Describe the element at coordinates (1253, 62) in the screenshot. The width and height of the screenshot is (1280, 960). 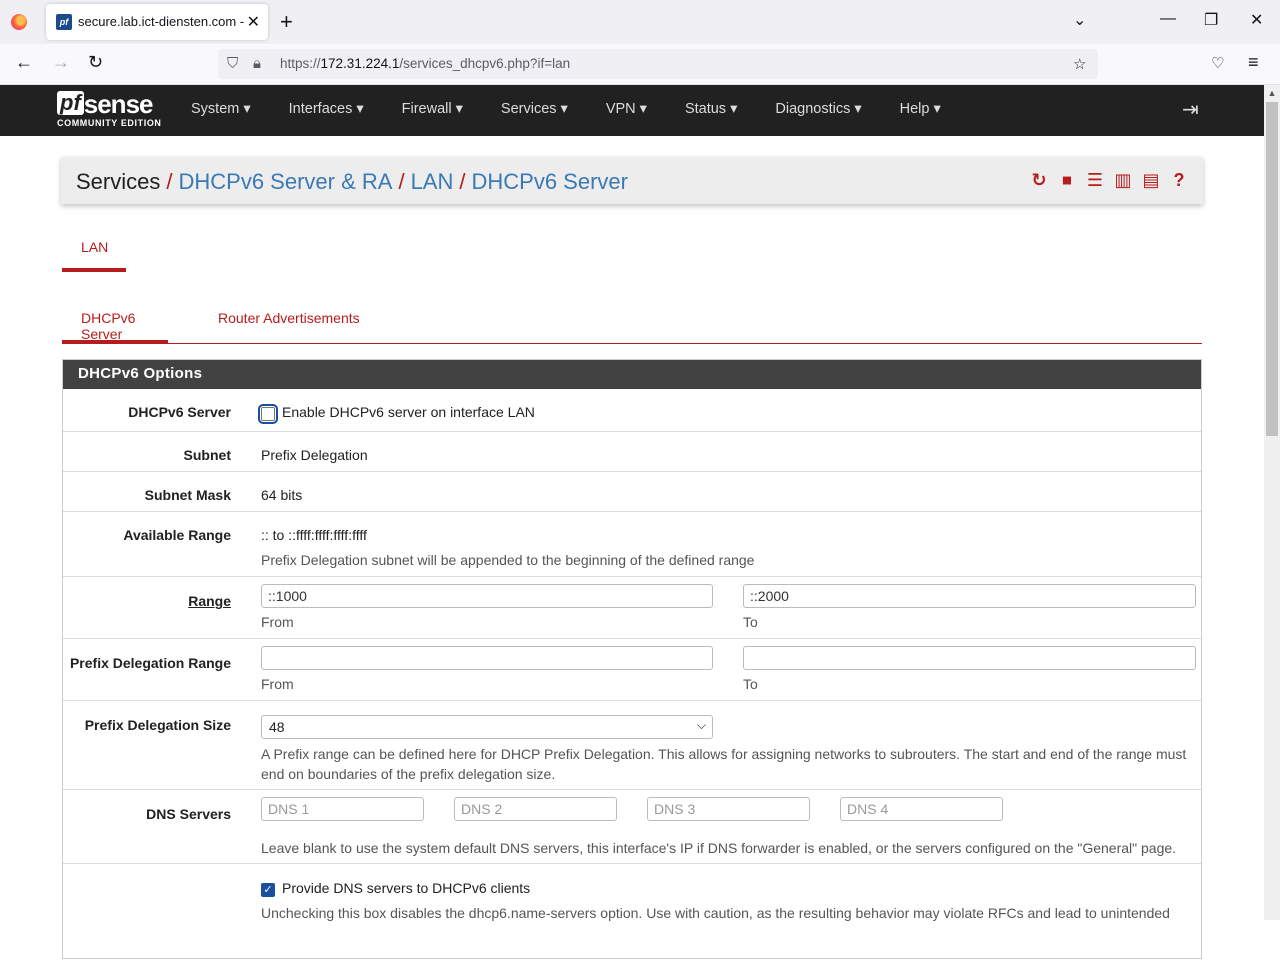
I see `app-menu-icon: ≡` at that location.